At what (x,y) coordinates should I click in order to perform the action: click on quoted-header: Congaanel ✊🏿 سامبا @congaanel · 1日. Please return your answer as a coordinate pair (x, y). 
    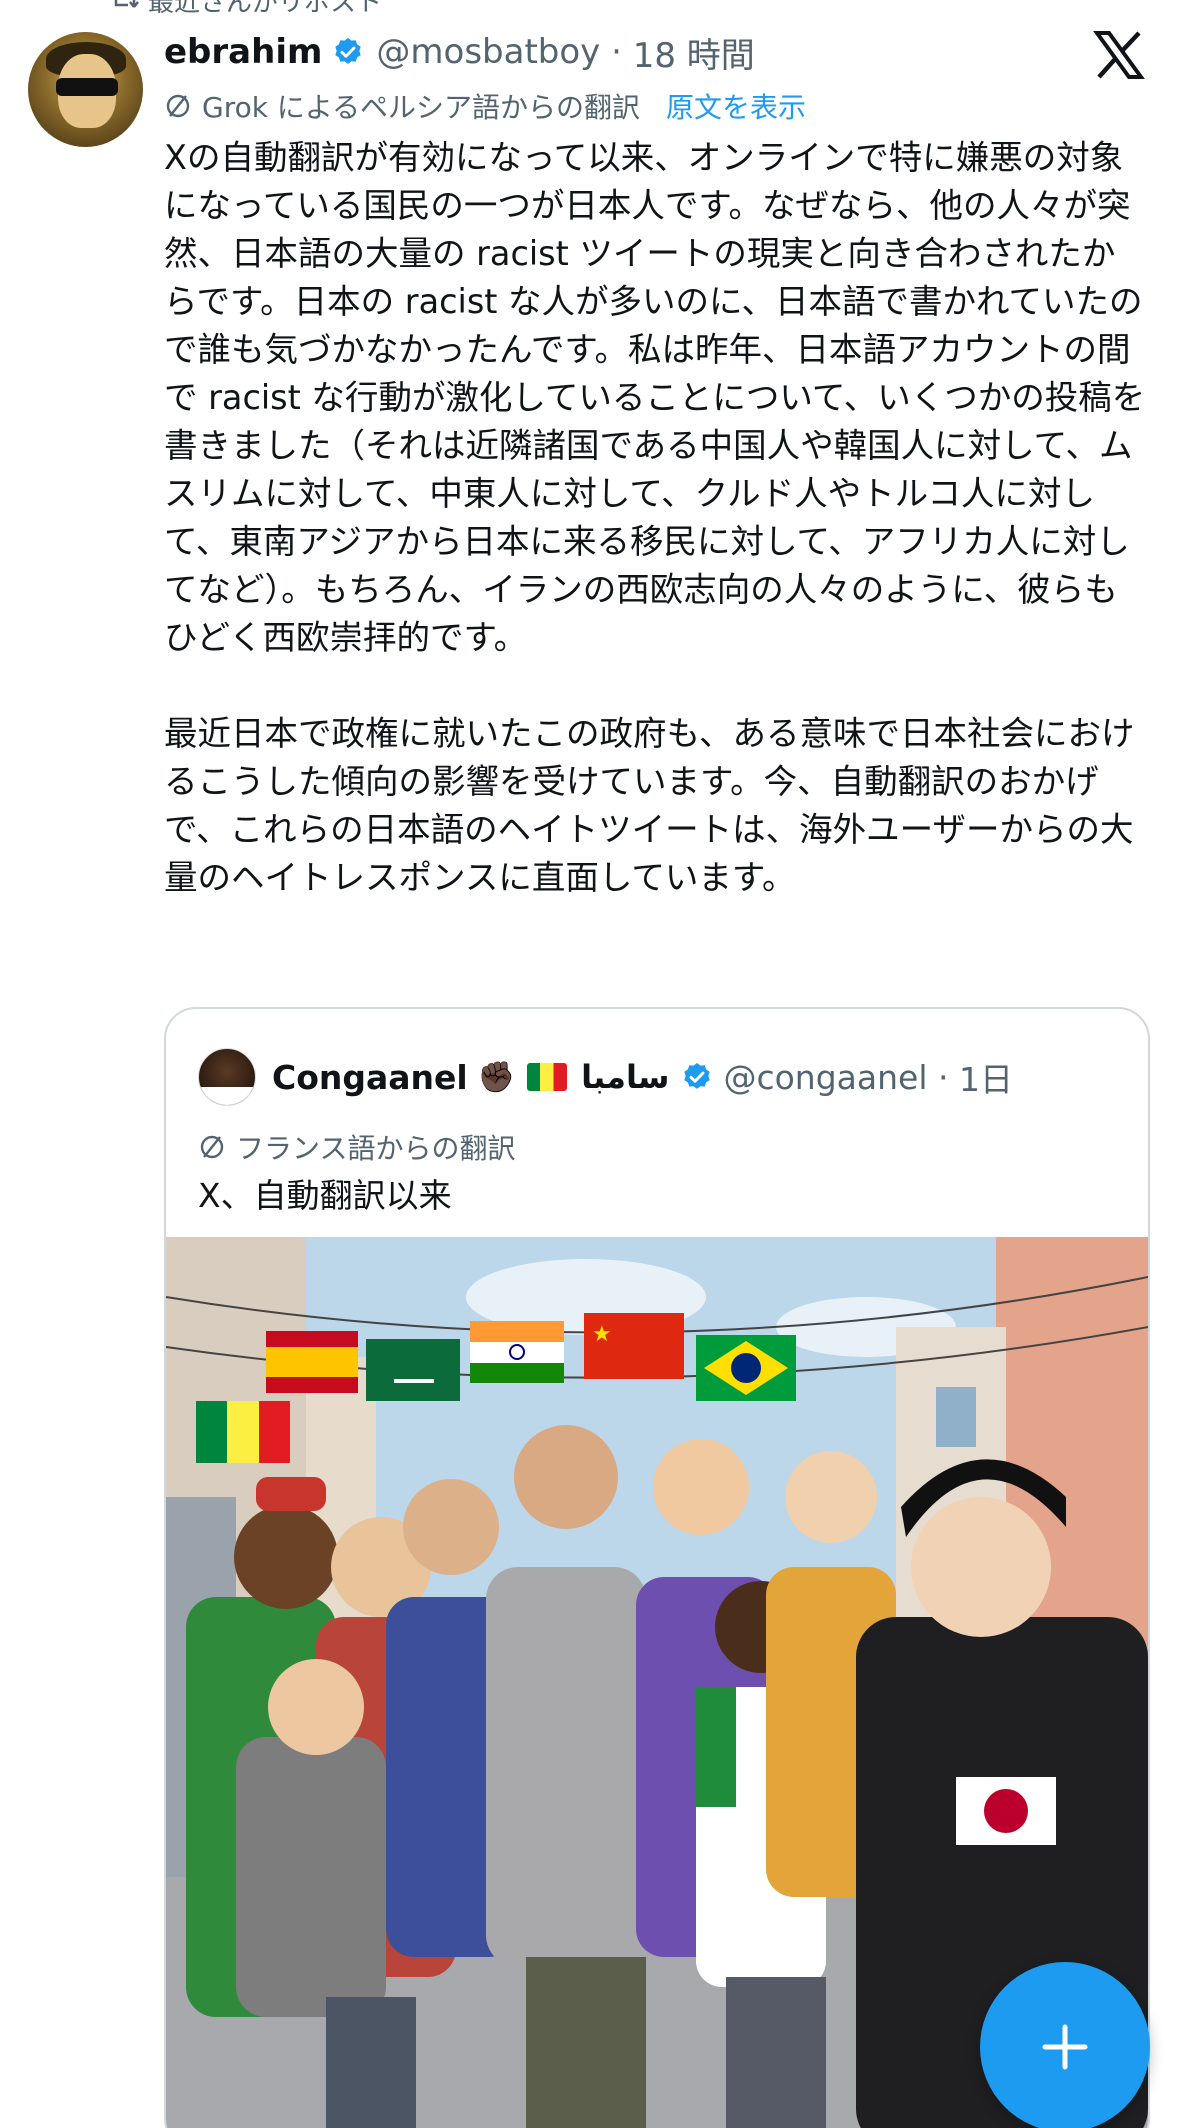
    Looking at the image, I should click on (605, 1077).